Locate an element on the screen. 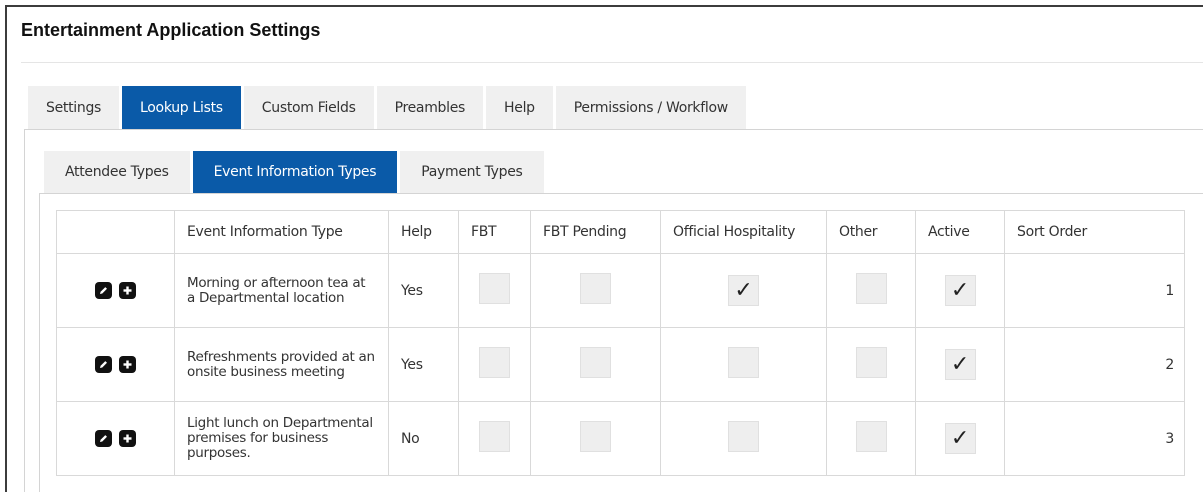 The width and height of the screenshot is (1203, 492). help-cell: No is located at coordinates (423, 438).